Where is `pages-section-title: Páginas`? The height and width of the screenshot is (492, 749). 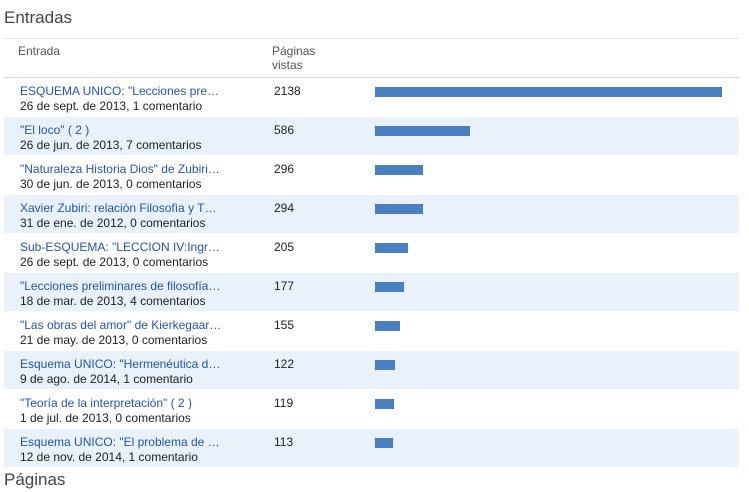 pages-section-title: Páginas is located at coordinates (35, 479).